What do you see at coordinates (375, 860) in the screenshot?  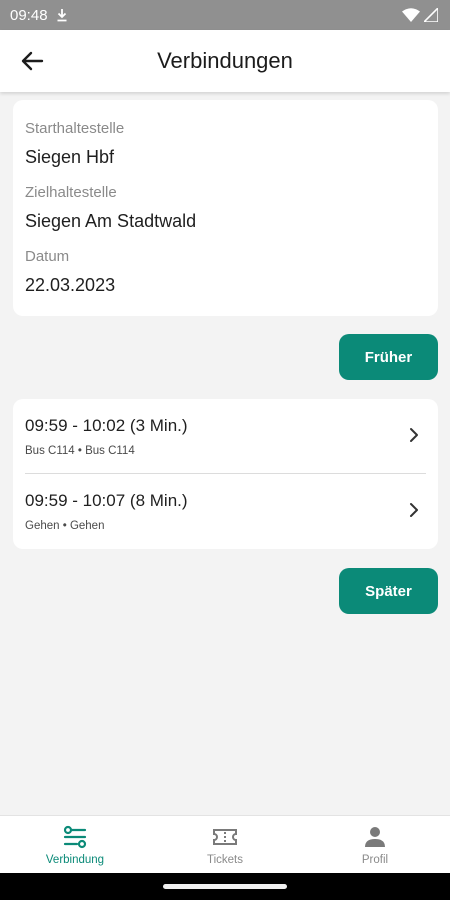 I see `nav-label-profile: Profil` at bounding box center [375, 860].